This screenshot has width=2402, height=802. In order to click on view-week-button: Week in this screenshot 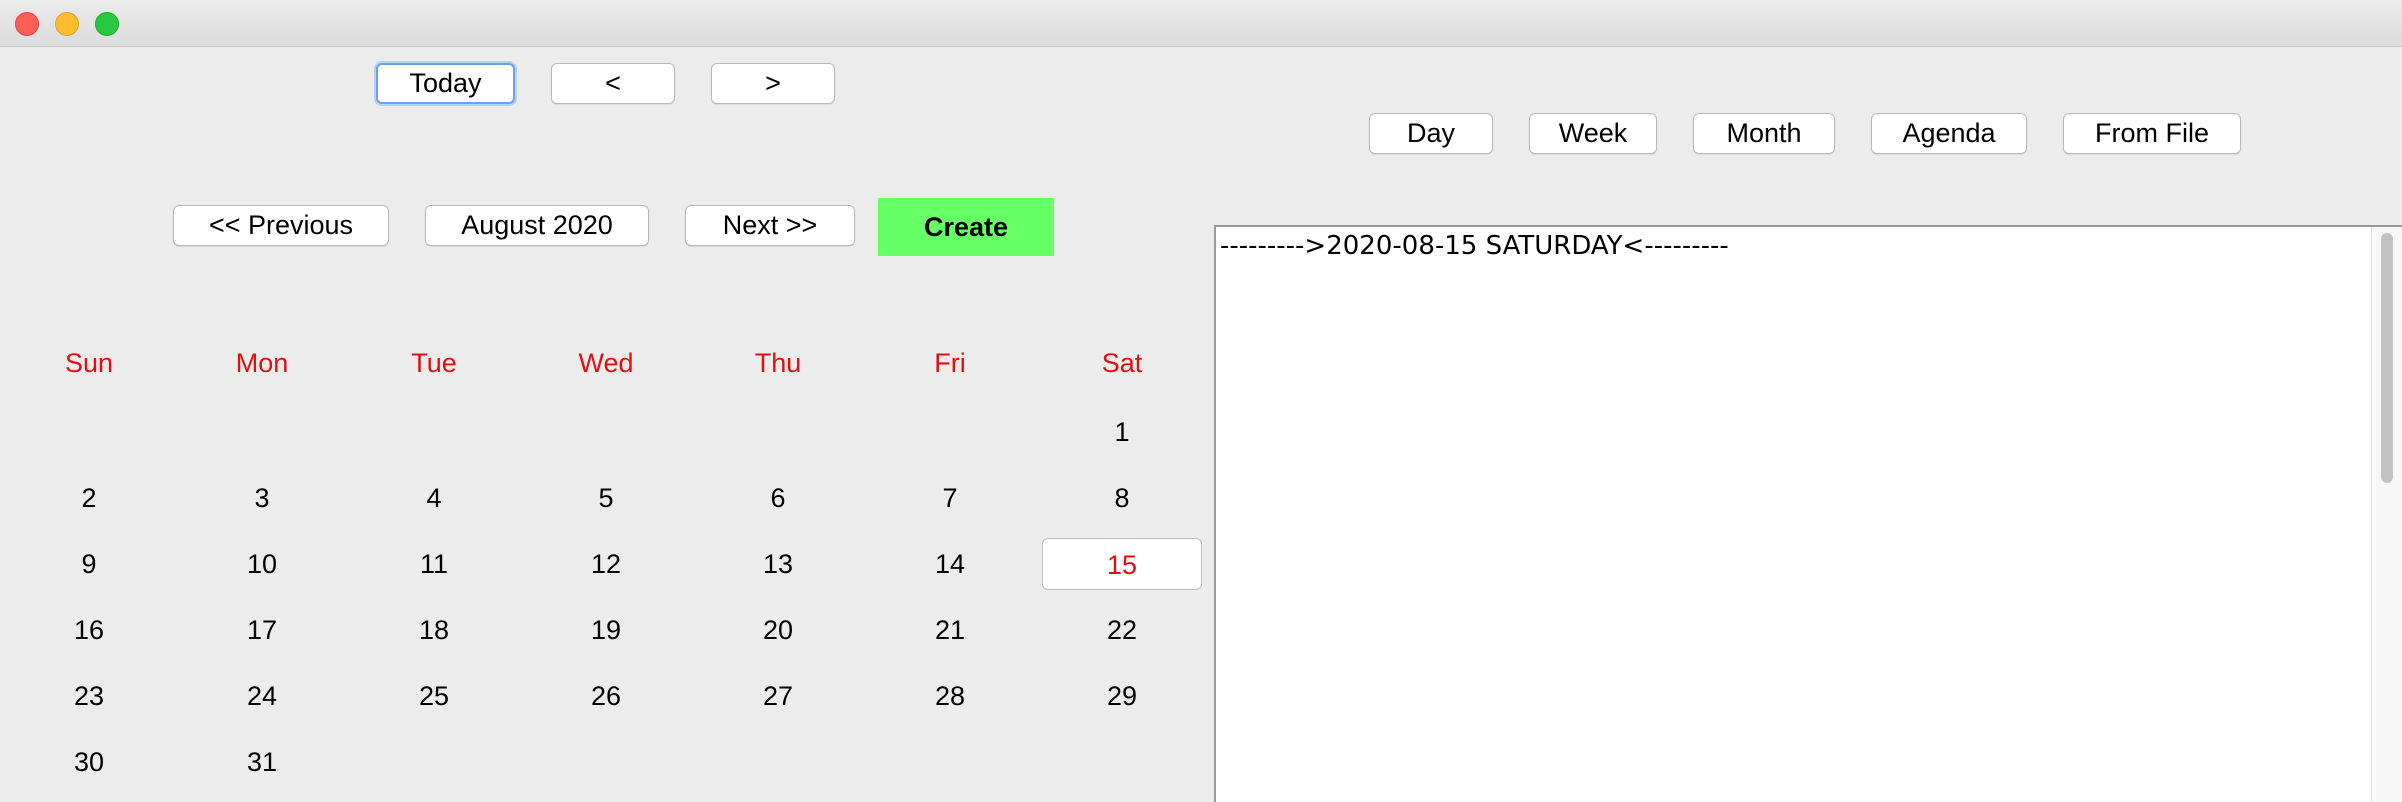, I will do `click(1593, 133)`.